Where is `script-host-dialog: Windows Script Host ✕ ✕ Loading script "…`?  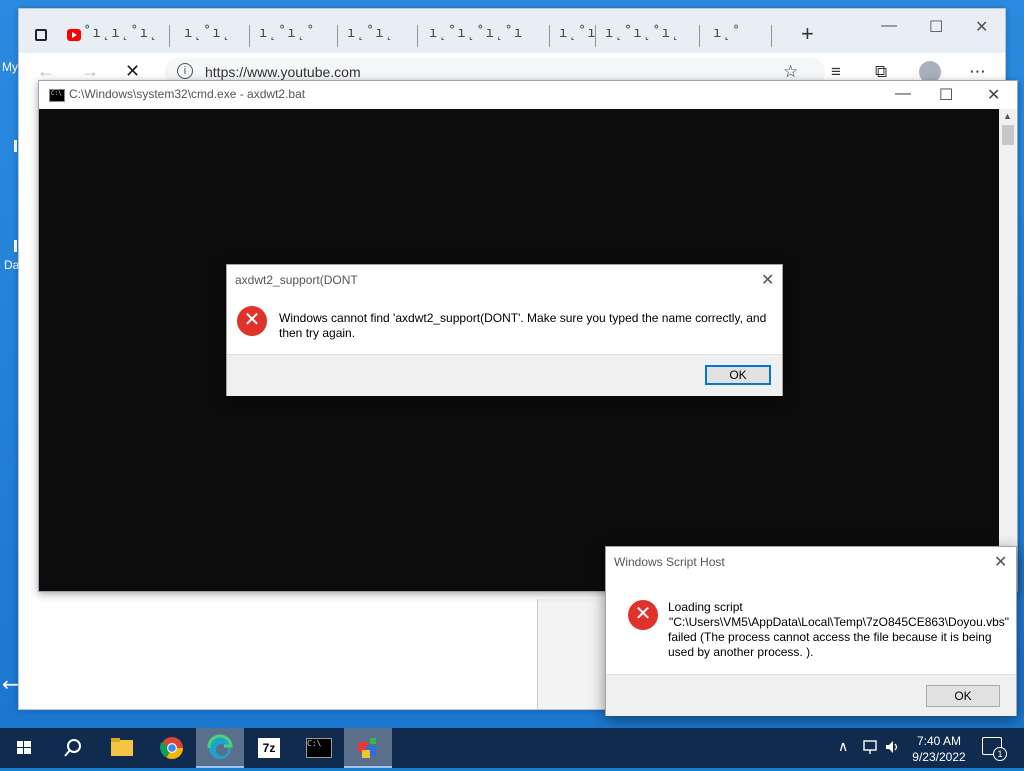
script-host-dialog: Windows Script Host ✕ ✕ Loading script "… is located at coordinates (811, 631).